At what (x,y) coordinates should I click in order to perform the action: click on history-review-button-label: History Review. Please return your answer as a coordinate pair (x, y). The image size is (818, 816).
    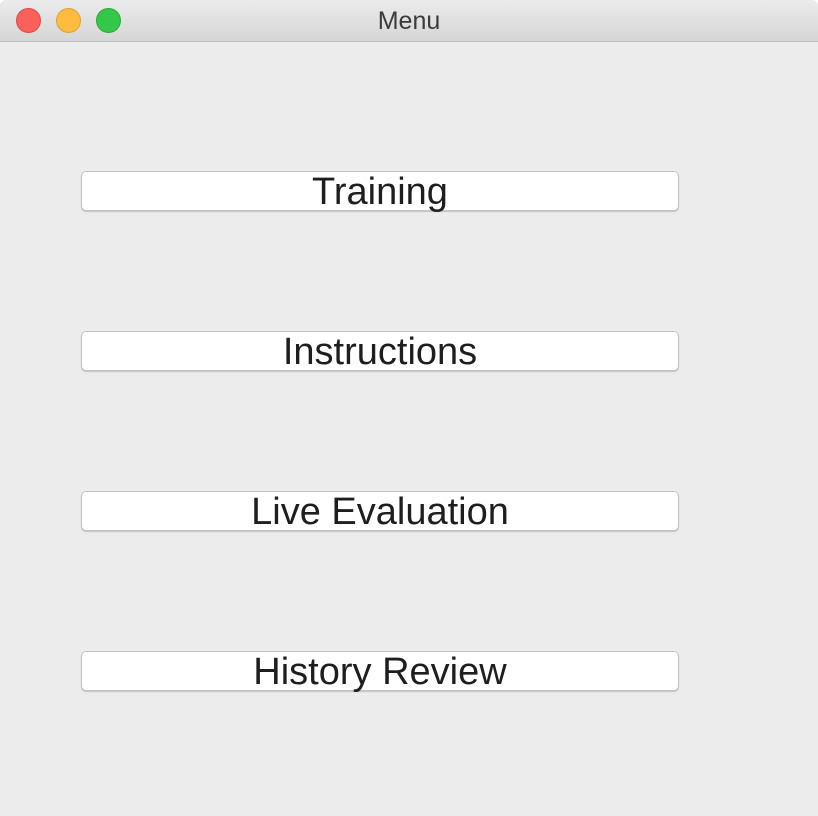
    Looking at the image, I should click on (380, 672).